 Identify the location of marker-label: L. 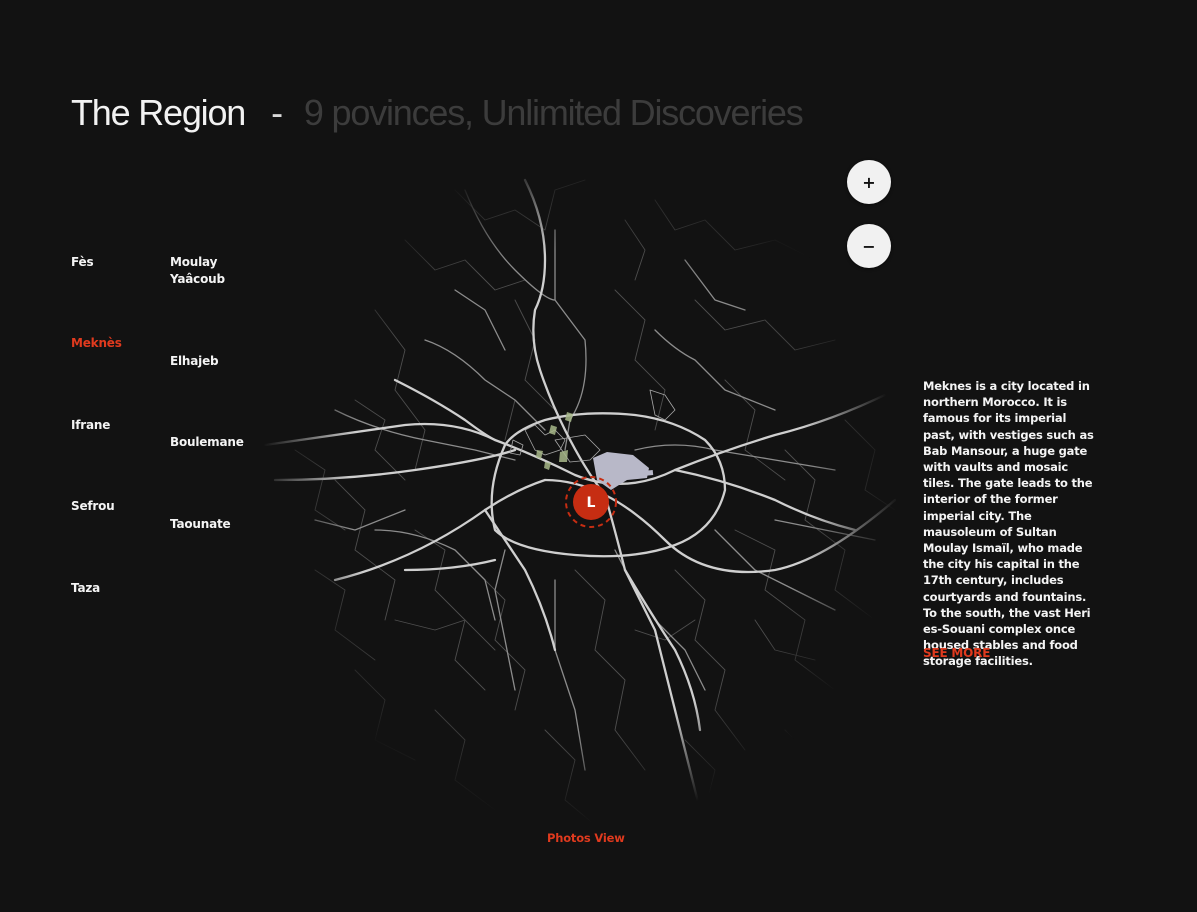
(591, 503).